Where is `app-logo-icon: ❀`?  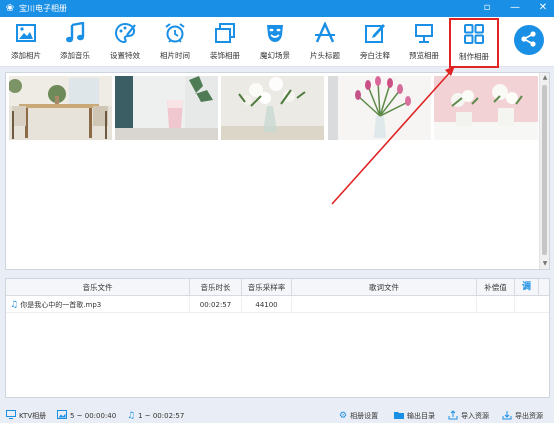 app-logo-icon: ❀ is located at coordinates (10, 8).